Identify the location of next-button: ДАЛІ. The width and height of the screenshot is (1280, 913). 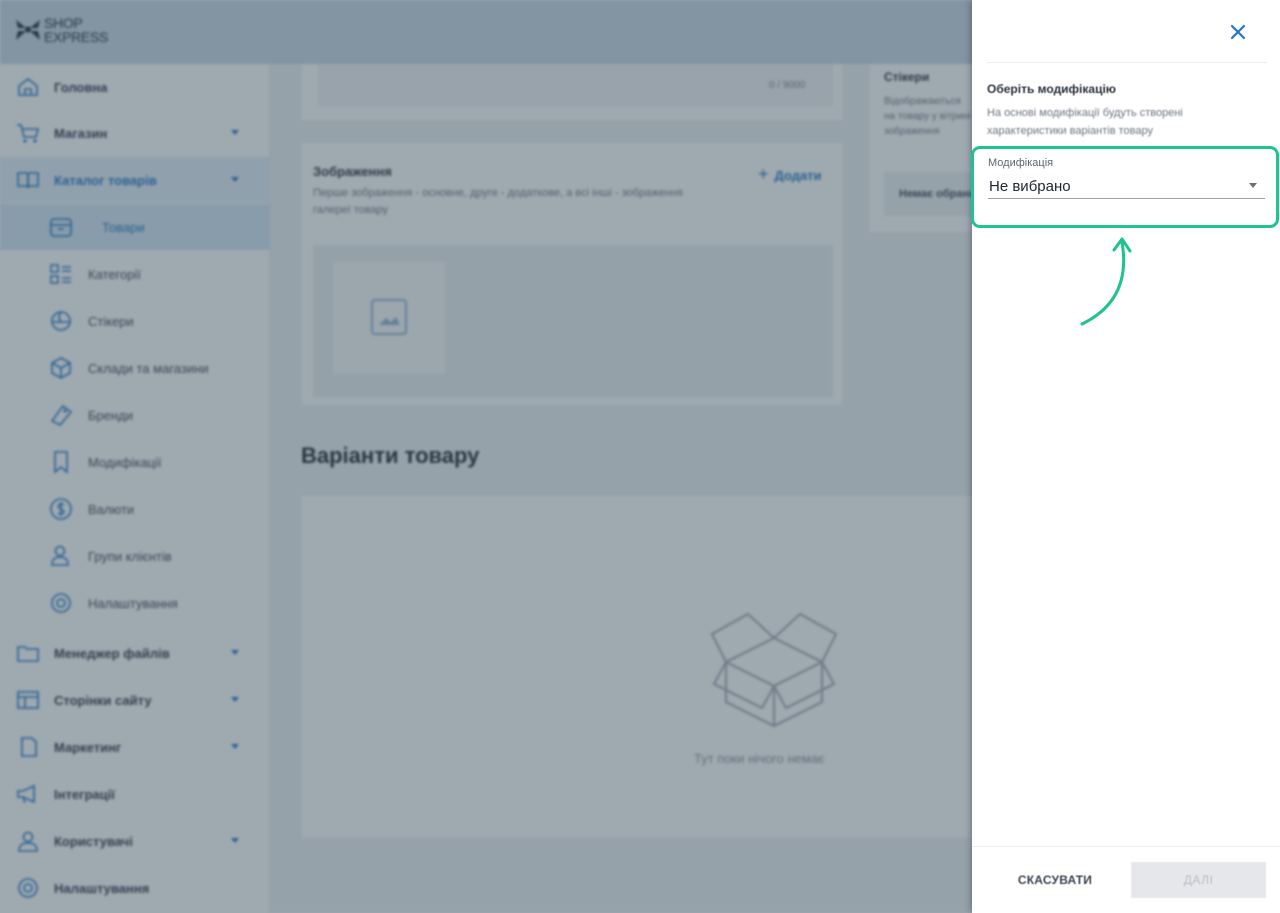
(1198, 880).